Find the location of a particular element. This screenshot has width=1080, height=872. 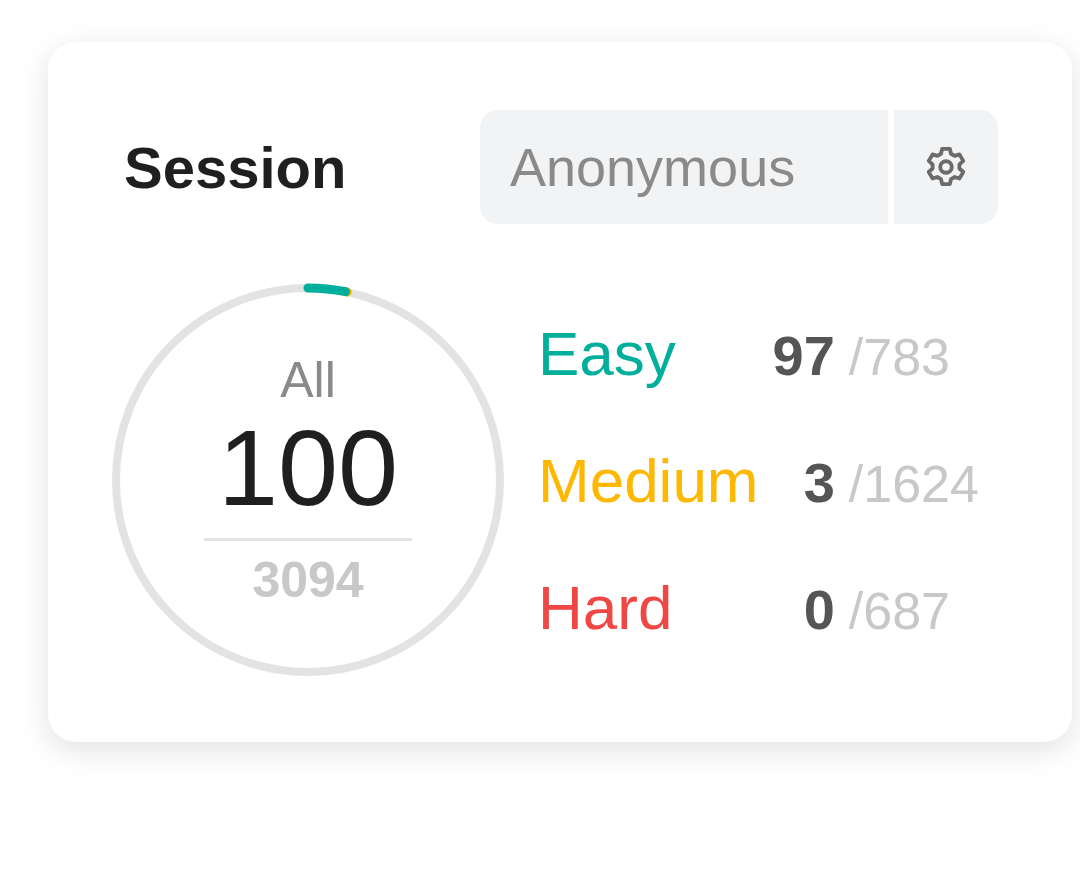

difficulty-label: Easy is located at coordinates (607, 353).